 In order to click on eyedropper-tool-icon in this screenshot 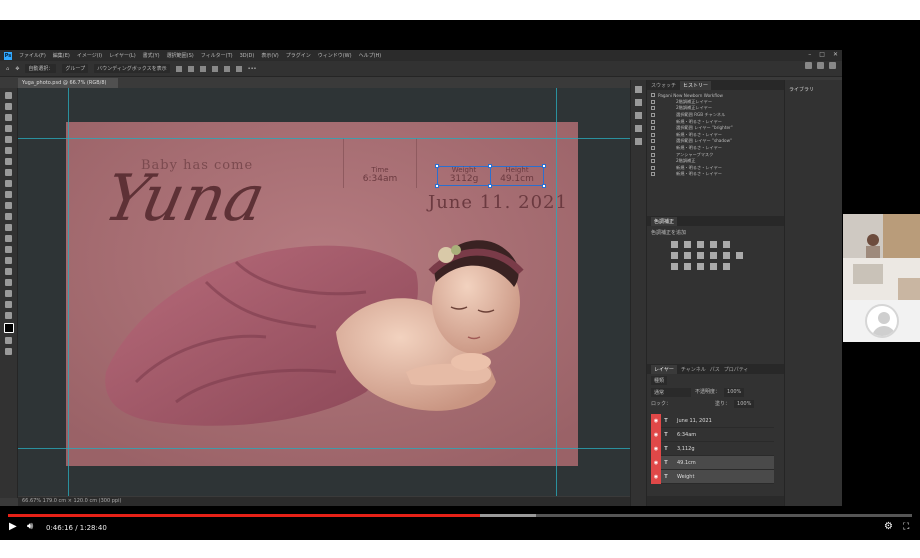, I will do `click(8, 150)`.